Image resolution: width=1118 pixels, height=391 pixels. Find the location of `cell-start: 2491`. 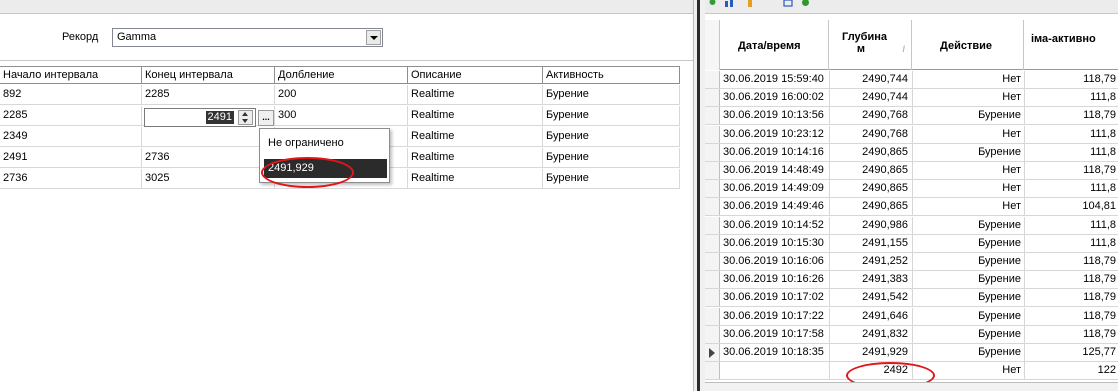

cell-start: 2491 is located at coordinates (71, 158).